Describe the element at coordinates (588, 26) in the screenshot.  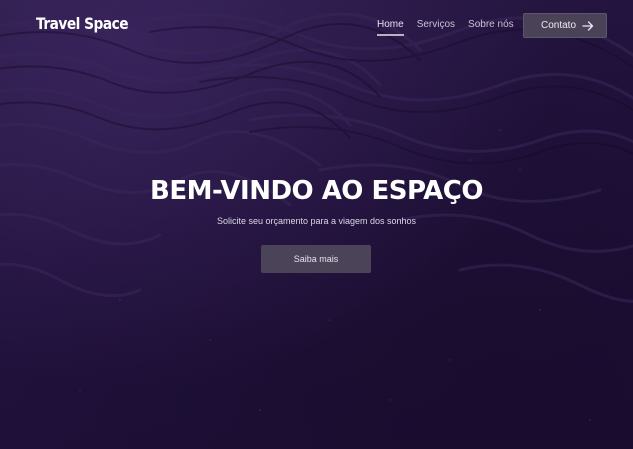
I see `arrow-right-icon` at that location.